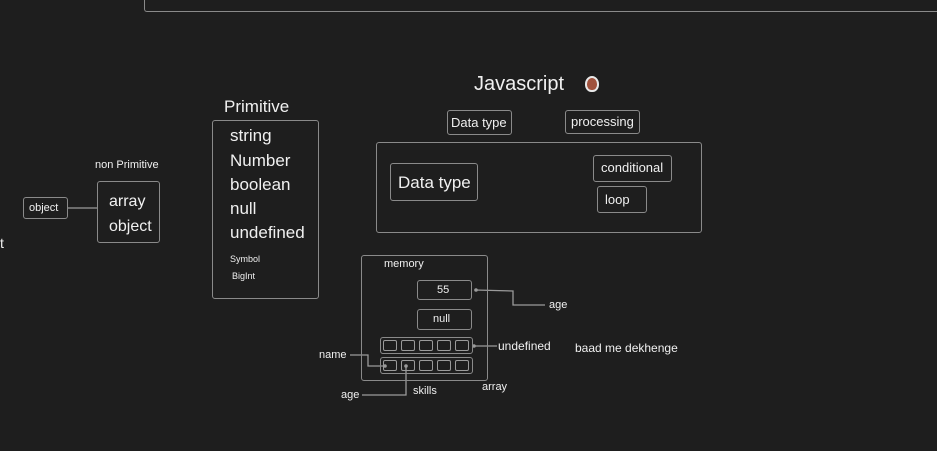 This screenshot has width=937, height=451. What do you see at coordinates (632, 167) in the screenshot?
I see `conditional-label: conditional` at bounding box center [632, 167].